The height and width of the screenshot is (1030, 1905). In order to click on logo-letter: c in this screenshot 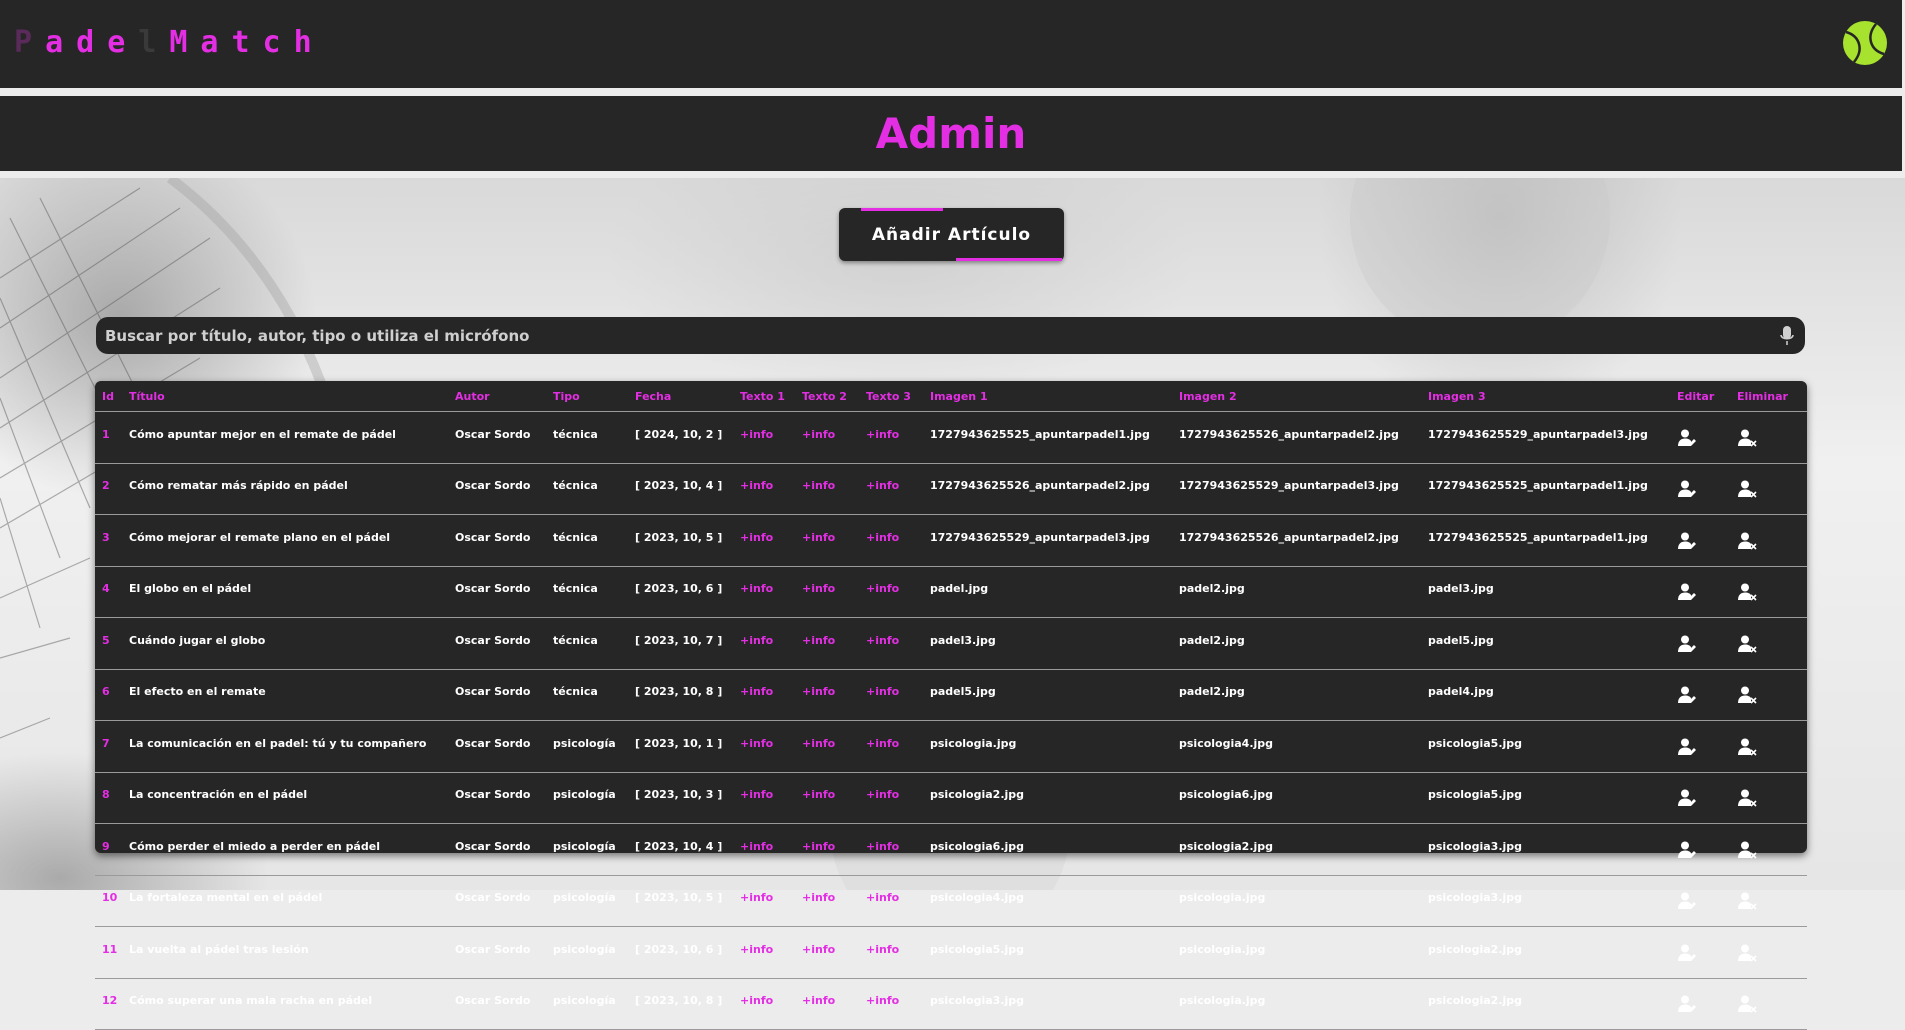, I will do `click(271, 42)`.